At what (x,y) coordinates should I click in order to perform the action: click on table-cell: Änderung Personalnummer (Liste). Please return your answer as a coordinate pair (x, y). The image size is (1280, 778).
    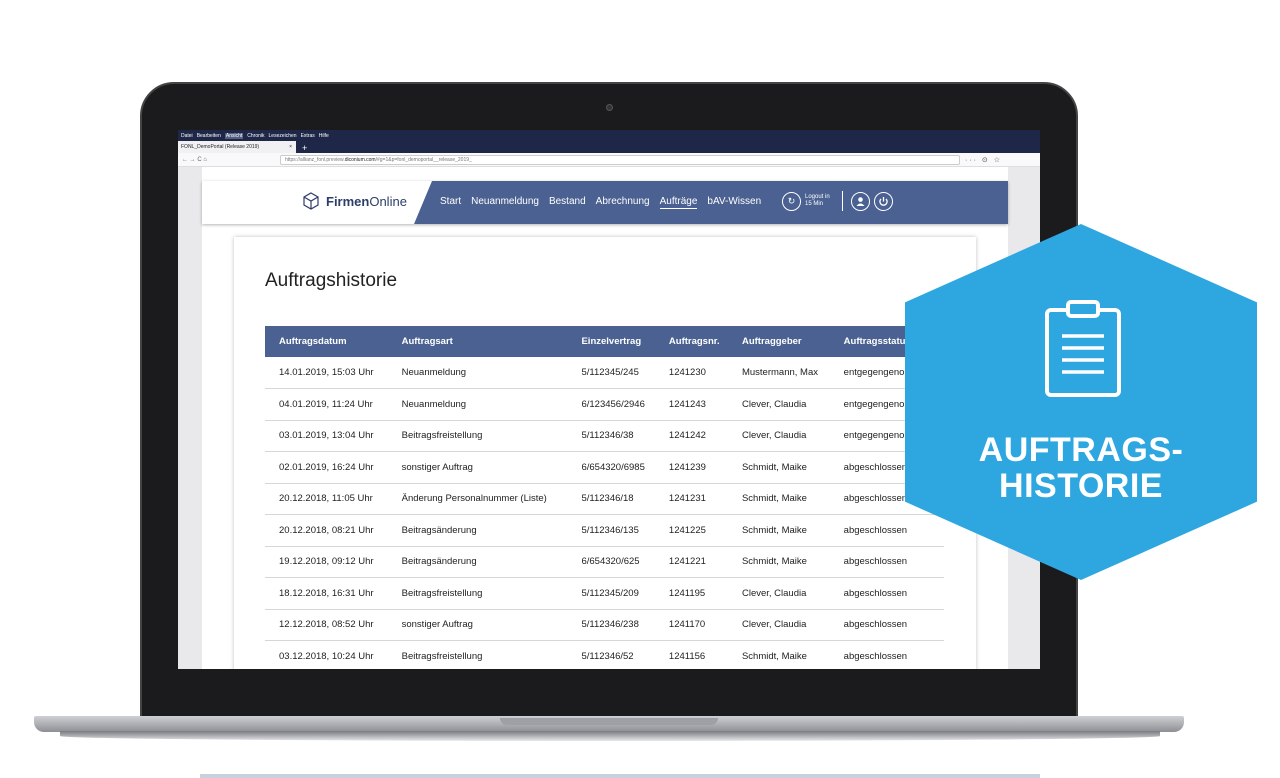
    Looking at the image, I should click on (477, 499).